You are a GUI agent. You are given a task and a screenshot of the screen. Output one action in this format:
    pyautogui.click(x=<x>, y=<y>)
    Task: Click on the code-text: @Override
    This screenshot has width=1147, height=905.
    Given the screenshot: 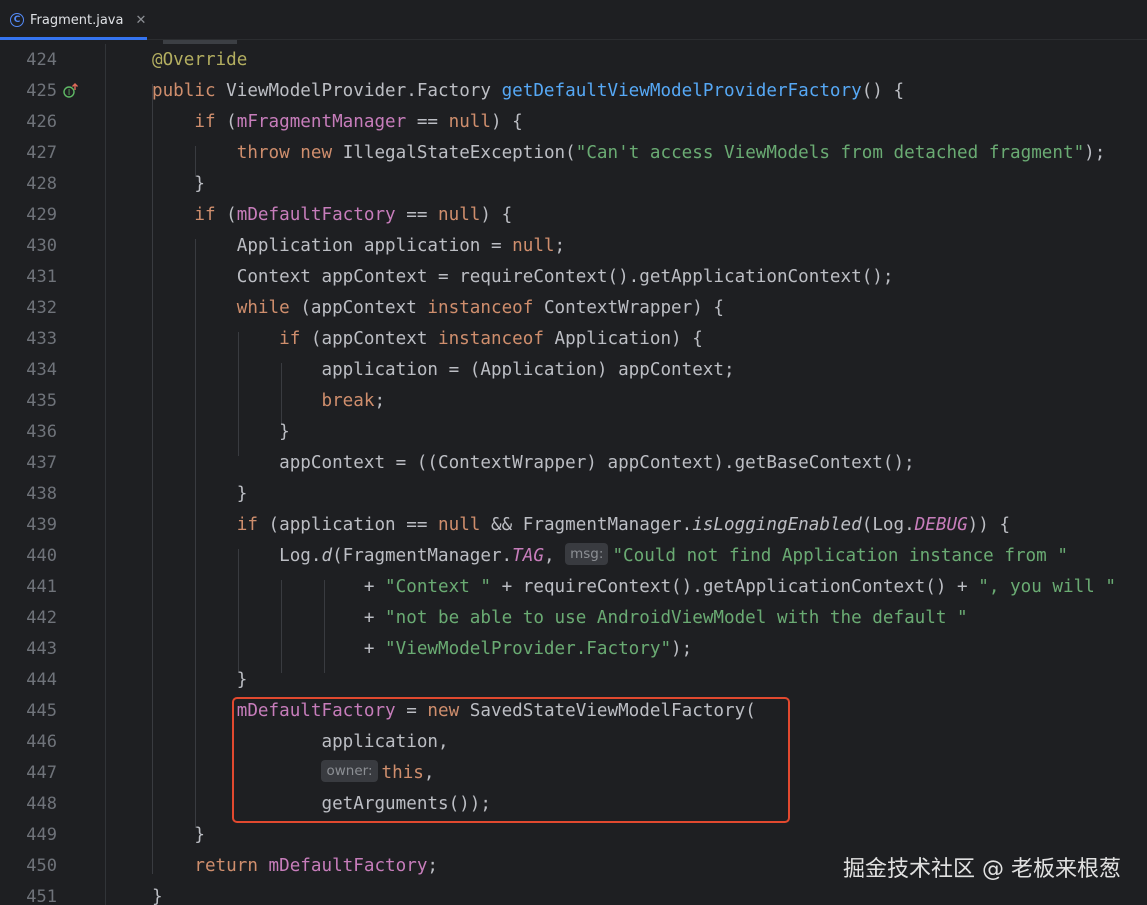 What is the action you would take?
    pyautogui.click(x=199, y=60)
    